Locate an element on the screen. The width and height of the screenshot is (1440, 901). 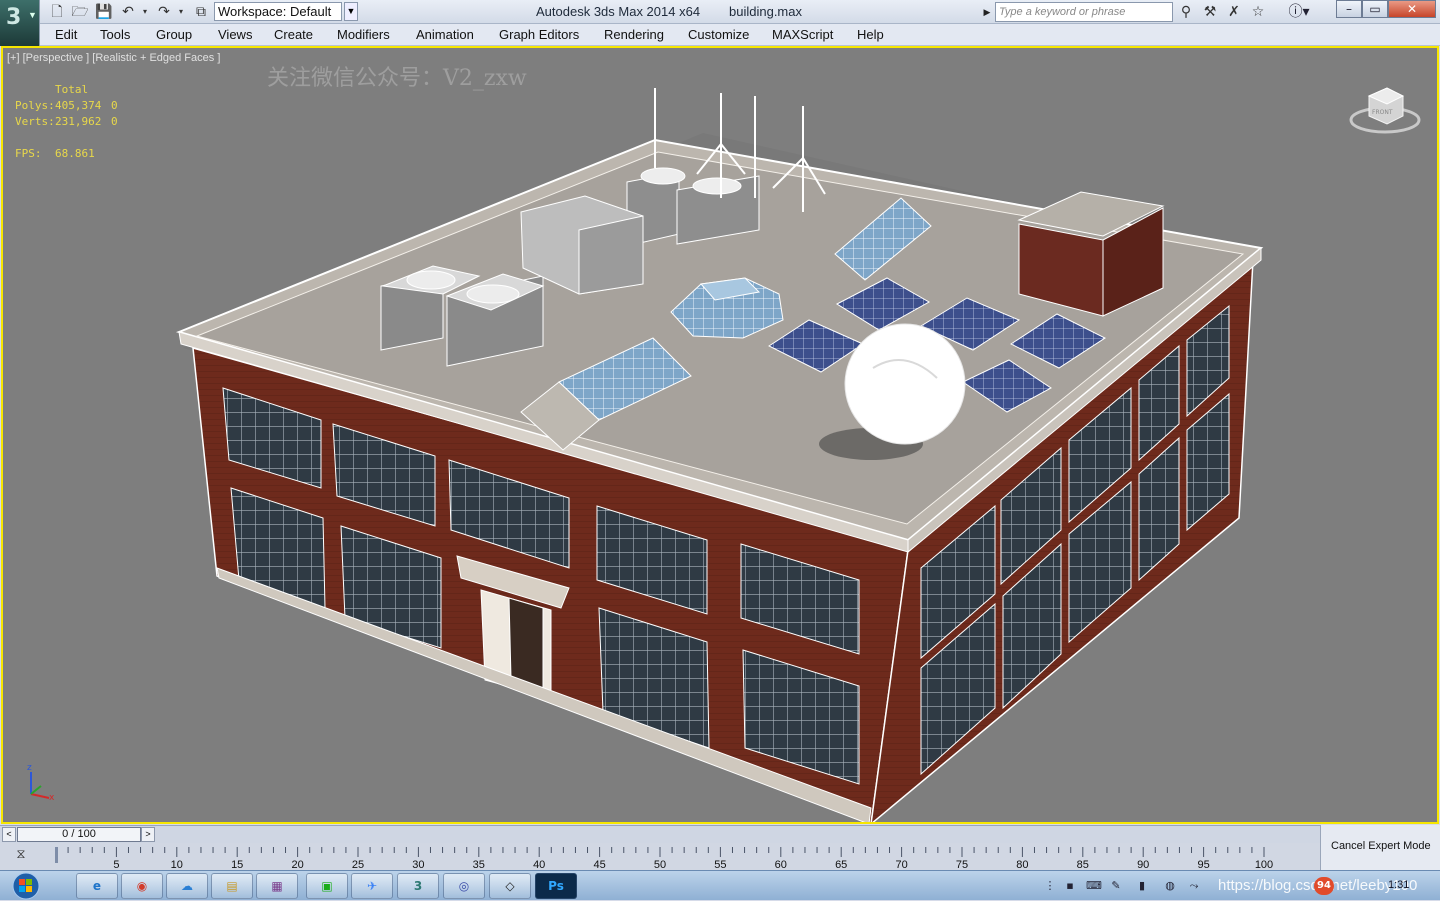
save-file-icon: 💾 is located at coordinates (104, 12).